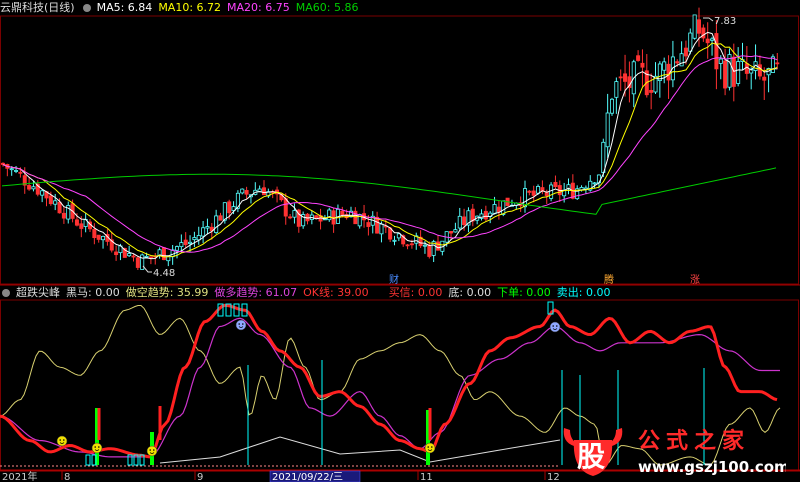 Image resolution: width=800 pixels, height=482 pixels. Describe the element at coordinates (307, 477) in the screenshot. I see `cursor-date-label: 2021/09/22/三` at that location.